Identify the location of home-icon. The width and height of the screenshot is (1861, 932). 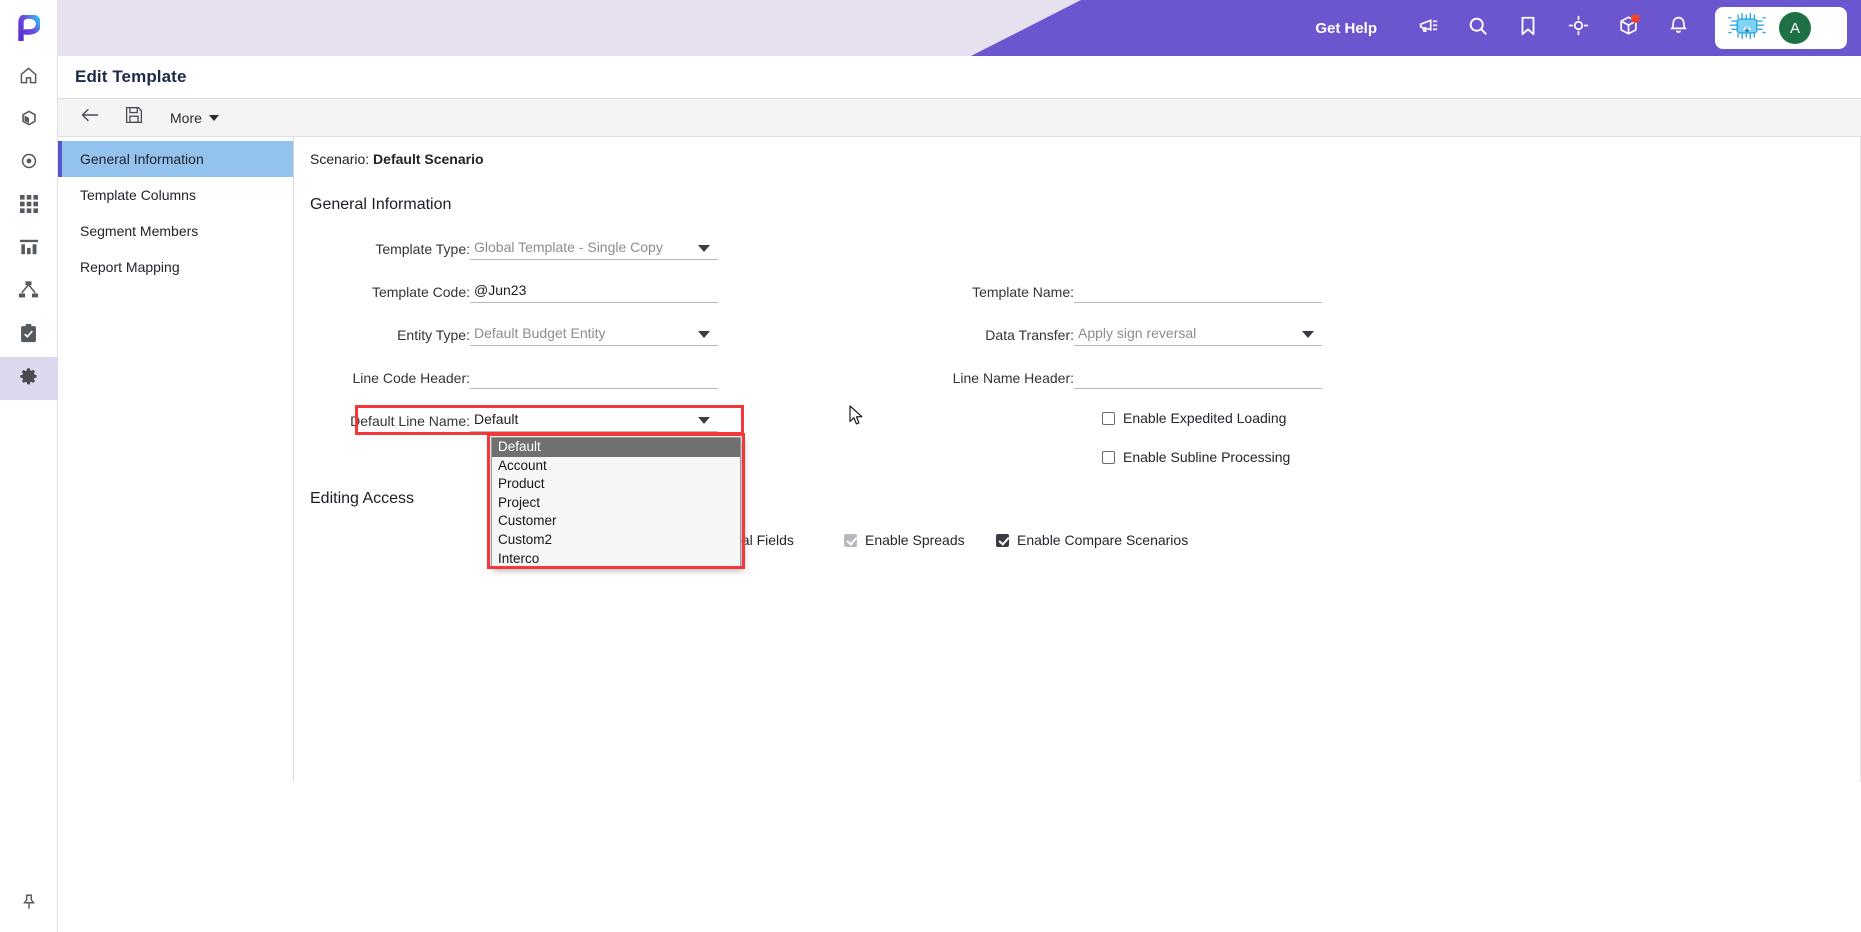
(28, 78).